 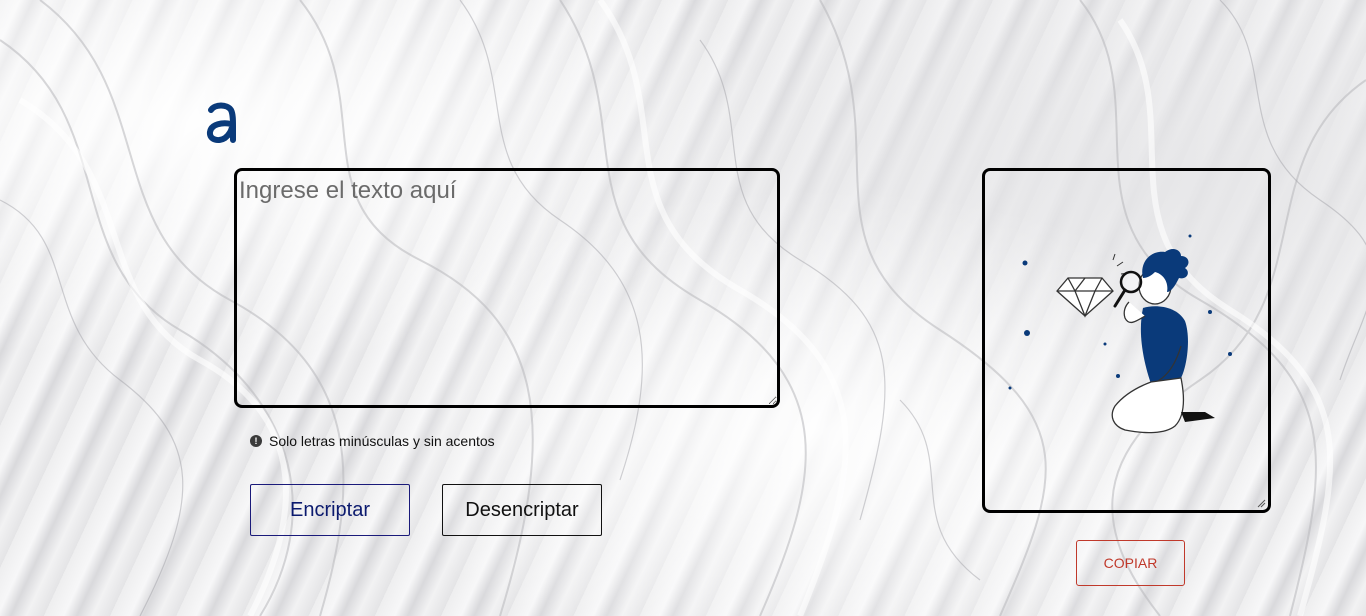 I want to click on hint: ! Solo letras minúsculas y sin acentos, so click(x=372, y=441).